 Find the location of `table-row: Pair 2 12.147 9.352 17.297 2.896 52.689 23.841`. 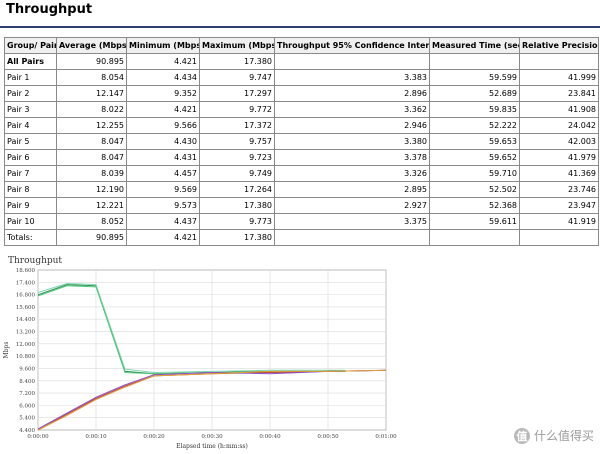

table-row: Pair 2 12.147 9.352 17.297 2.896 52.689 23.841 is located at coordinates (301, 93).